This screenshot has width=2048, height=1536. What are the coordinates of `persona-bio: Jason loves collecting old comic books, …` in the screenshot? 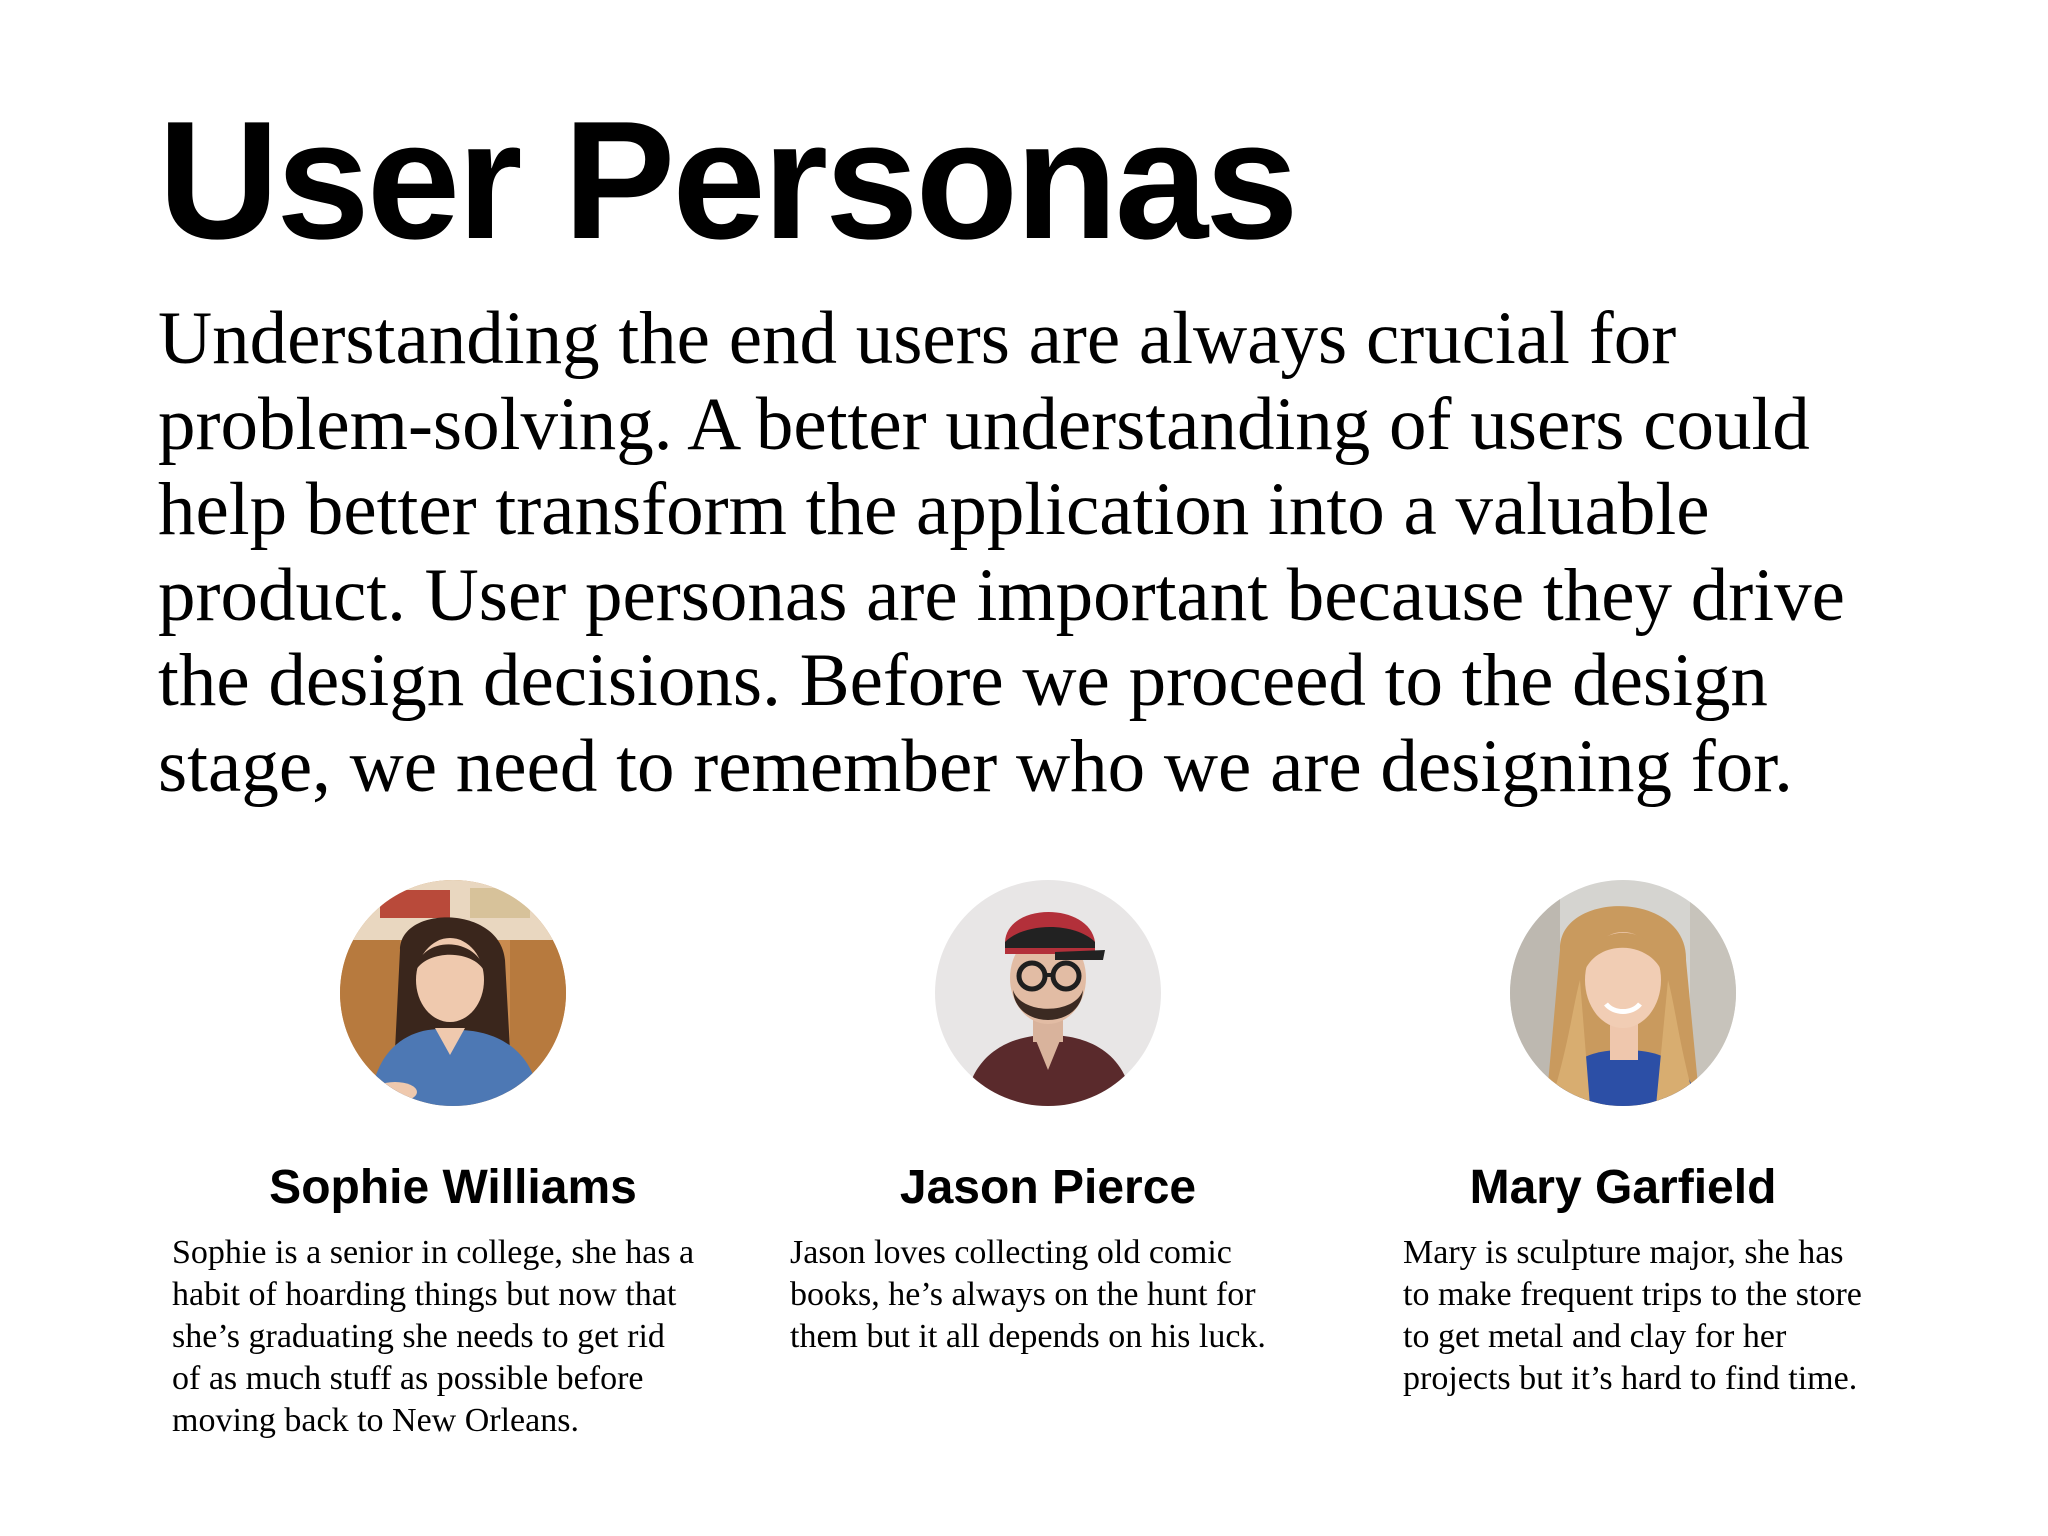 It's located at (1028, 1295).